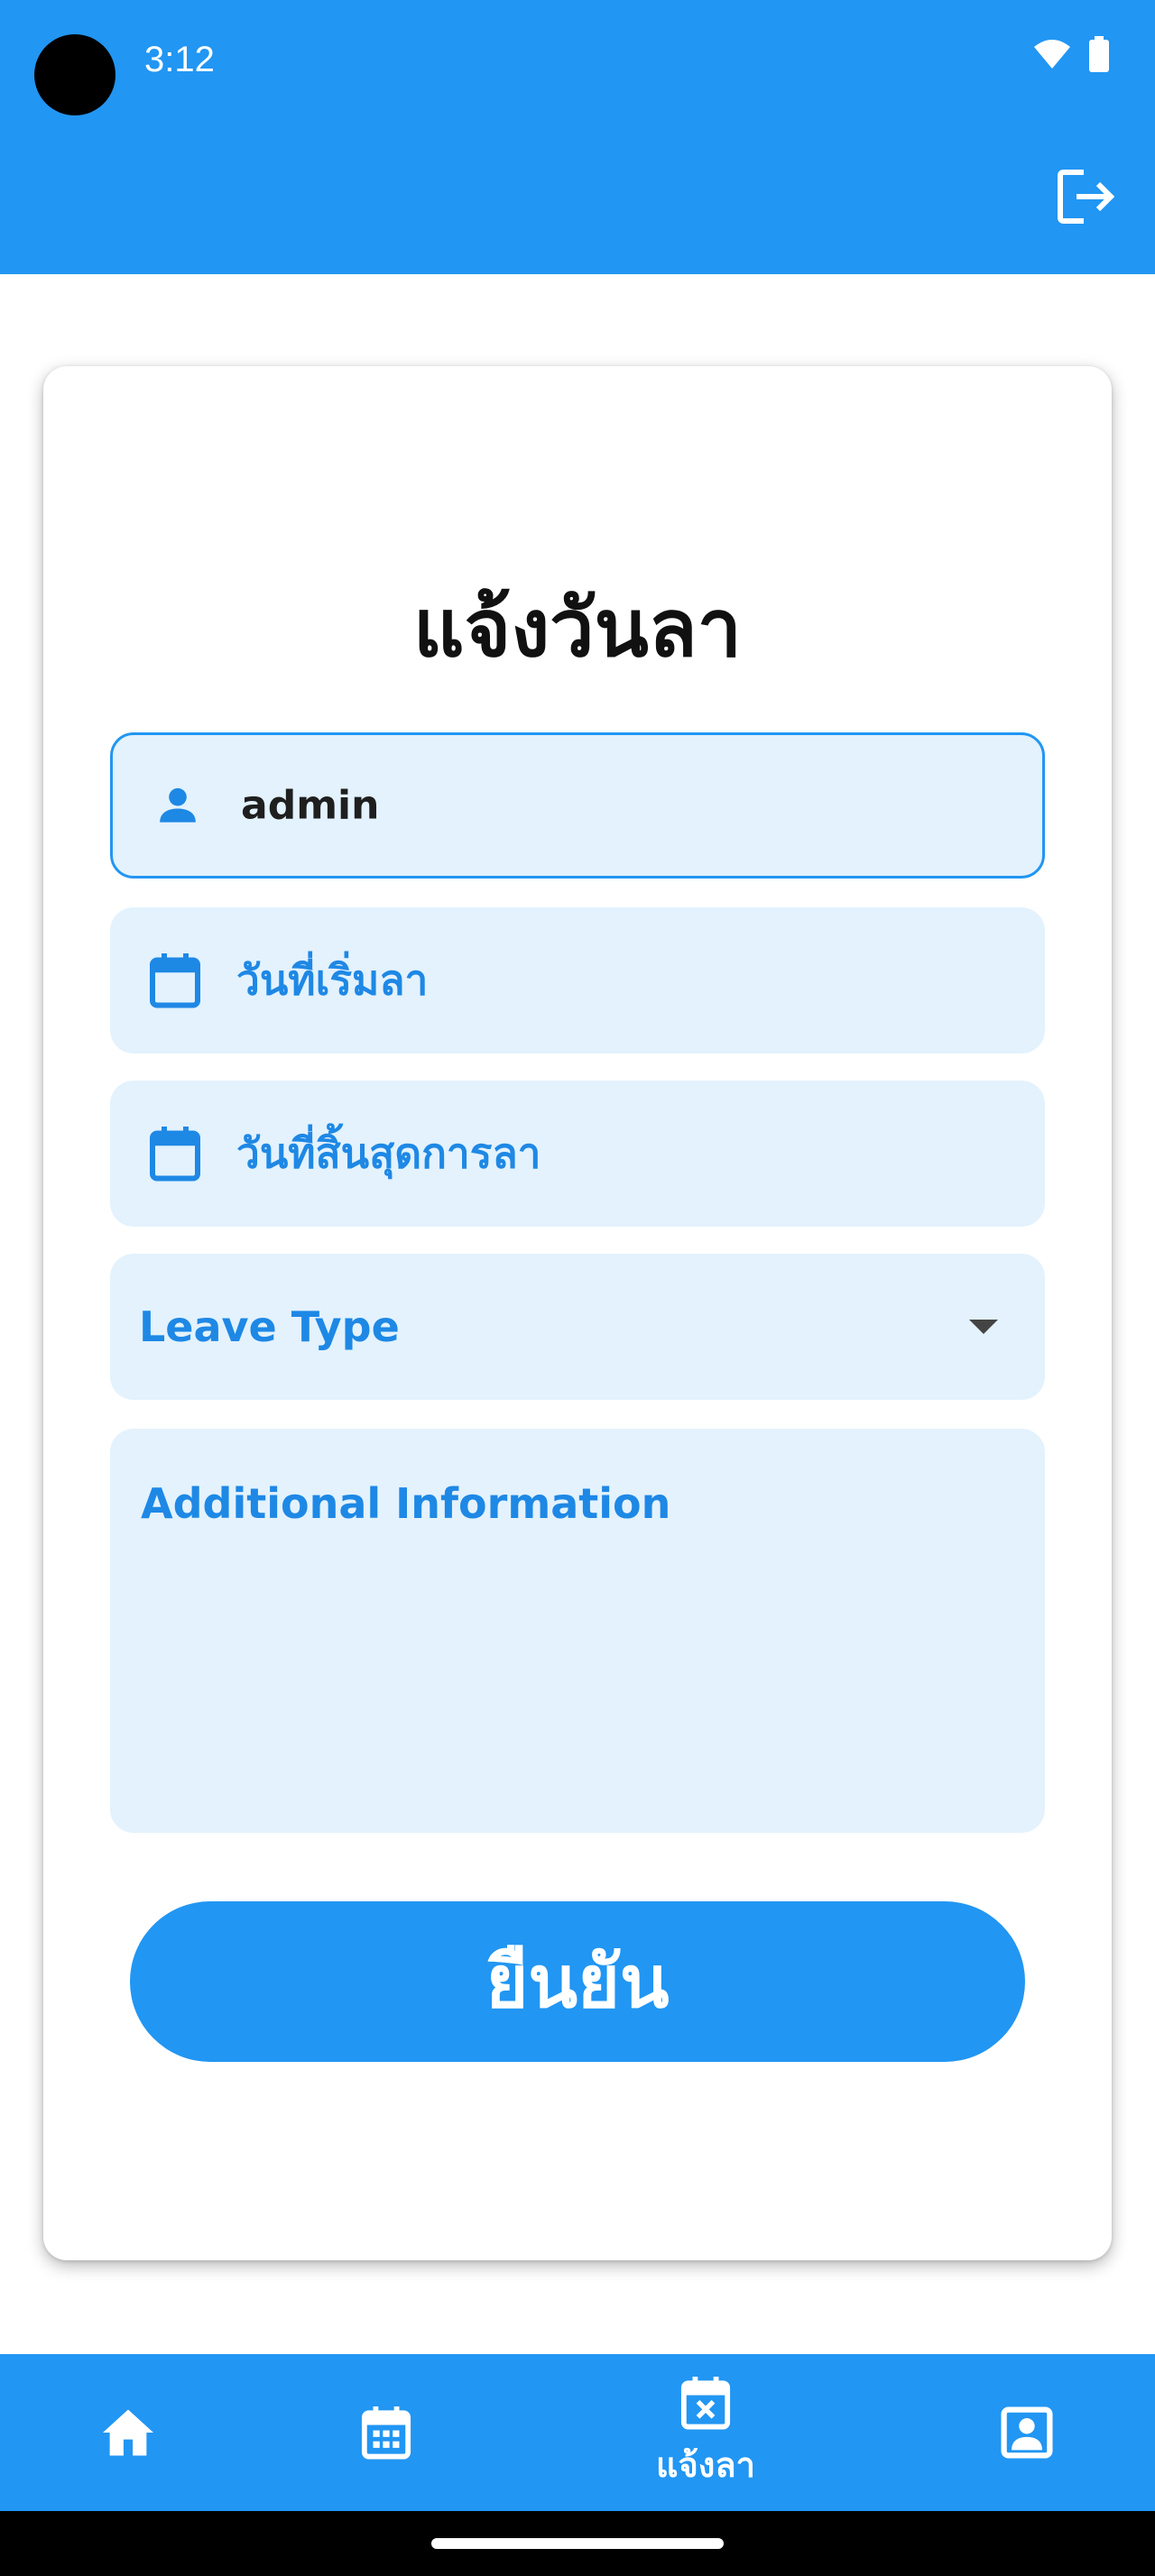  What do you see at coordinates (577, 1631) in the screenshot?
I see `additional-info-textarea: Additional Information` at bounding box center [577, 1631].